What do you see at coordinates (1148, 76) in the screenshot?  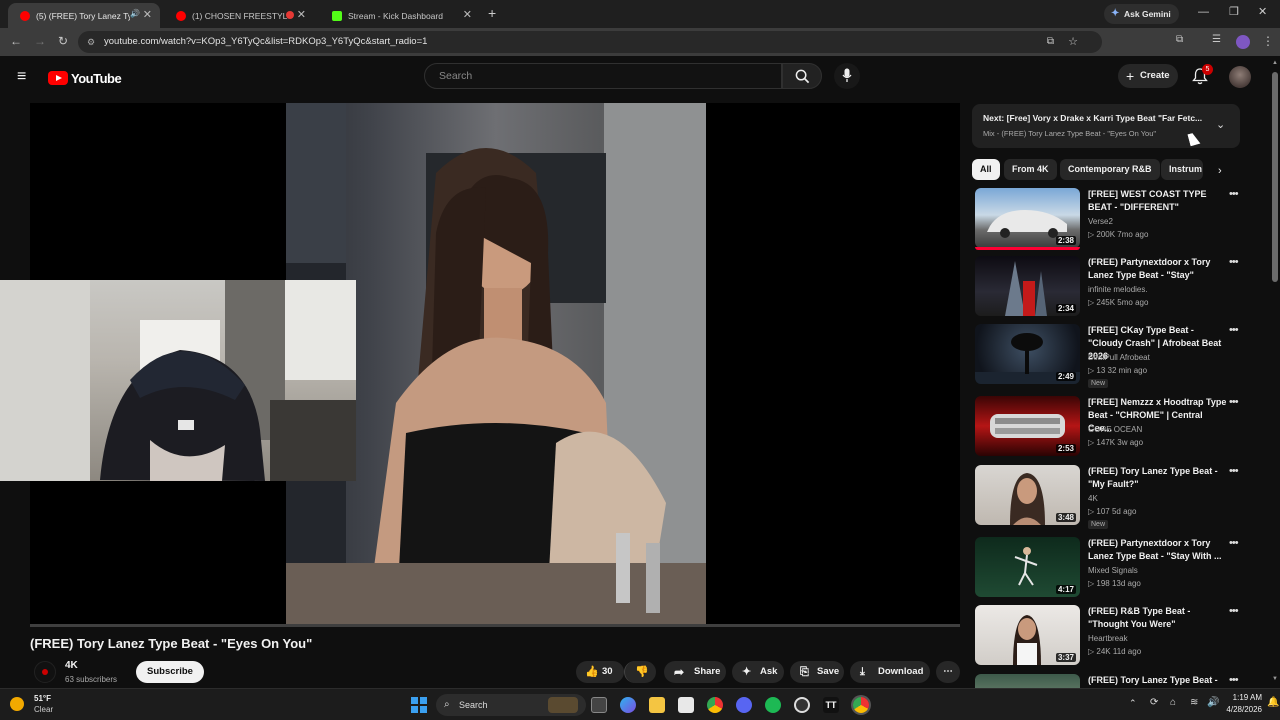 I see `create-button: + Create` at bounding box center [1148, 76].